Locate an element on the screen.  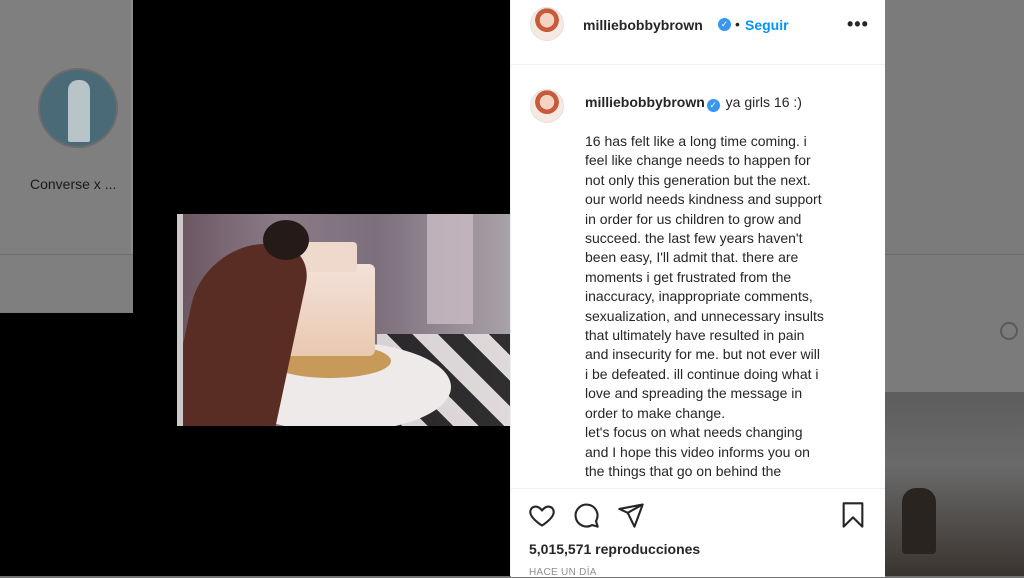
highlight-image is located at coordinates (79, 111).